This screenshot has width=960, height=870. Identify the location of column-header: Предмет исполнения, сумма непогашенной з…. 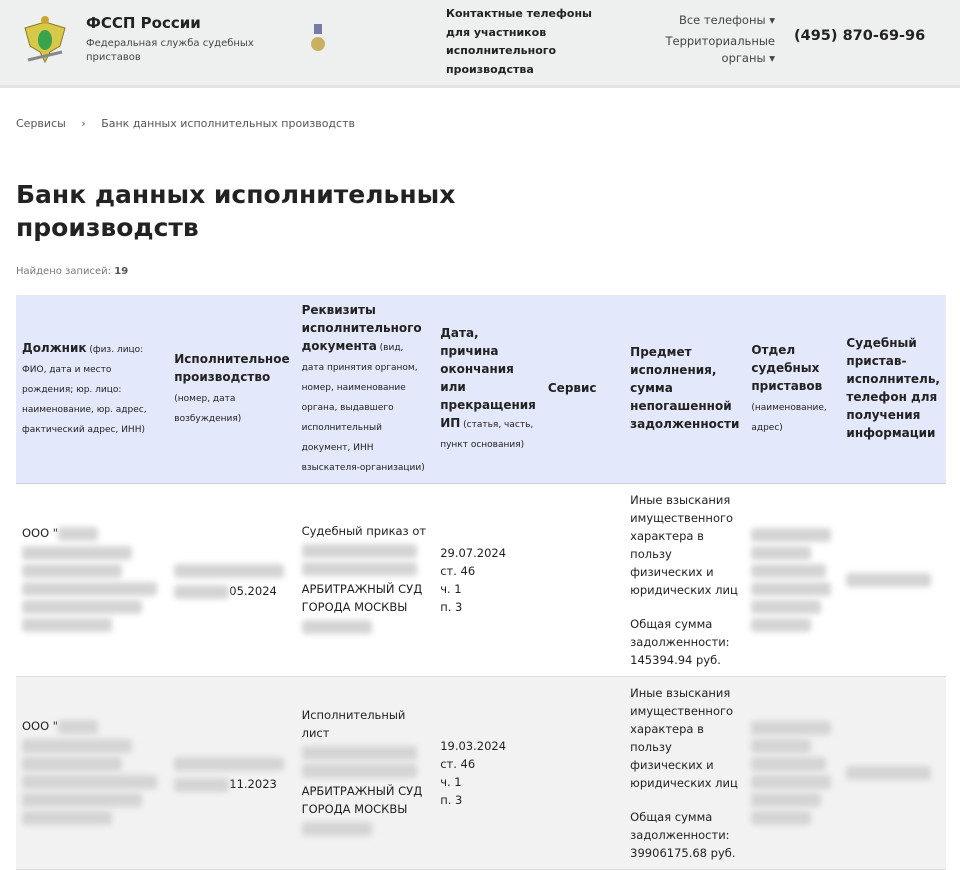
(685, 389).